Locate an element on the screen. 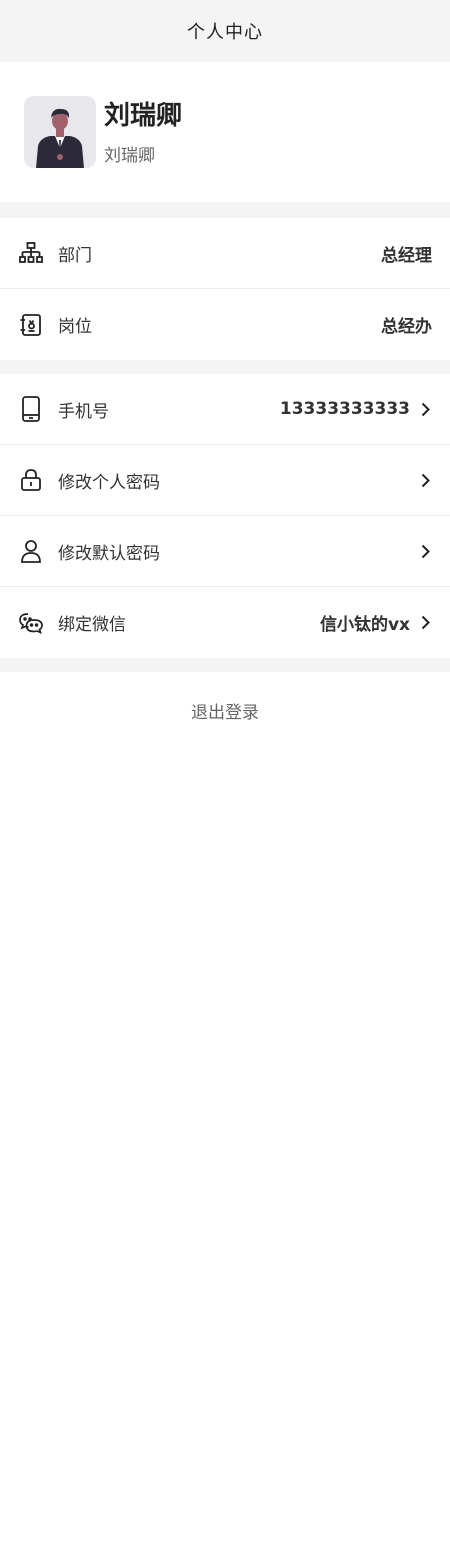  department-row: 部门 总经理 is located at coordinates (225, 253).